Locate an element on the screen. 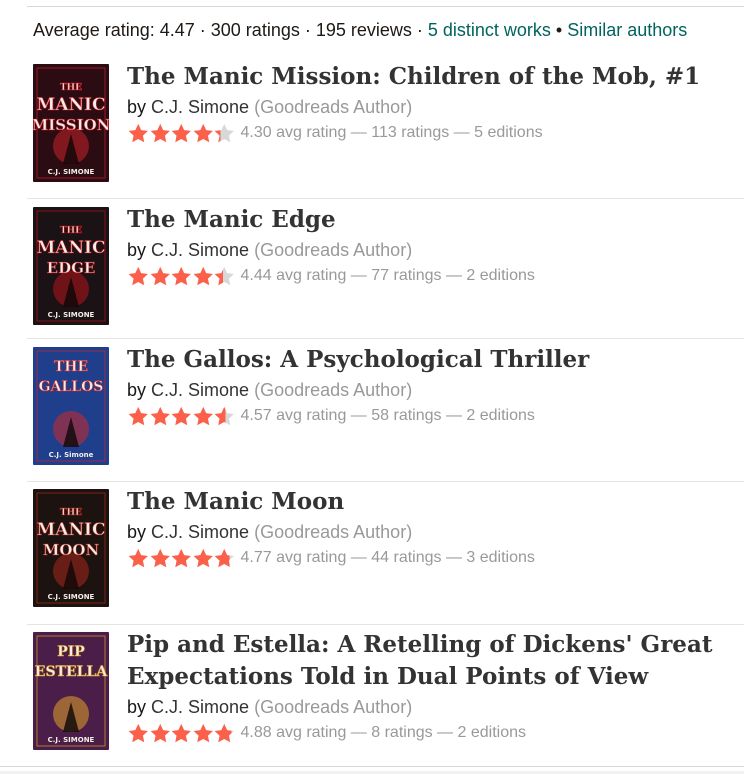 Image resolution: width=744 pixels, height=774 pixels. svg-text: MOON is located at coordinates (71, 550).